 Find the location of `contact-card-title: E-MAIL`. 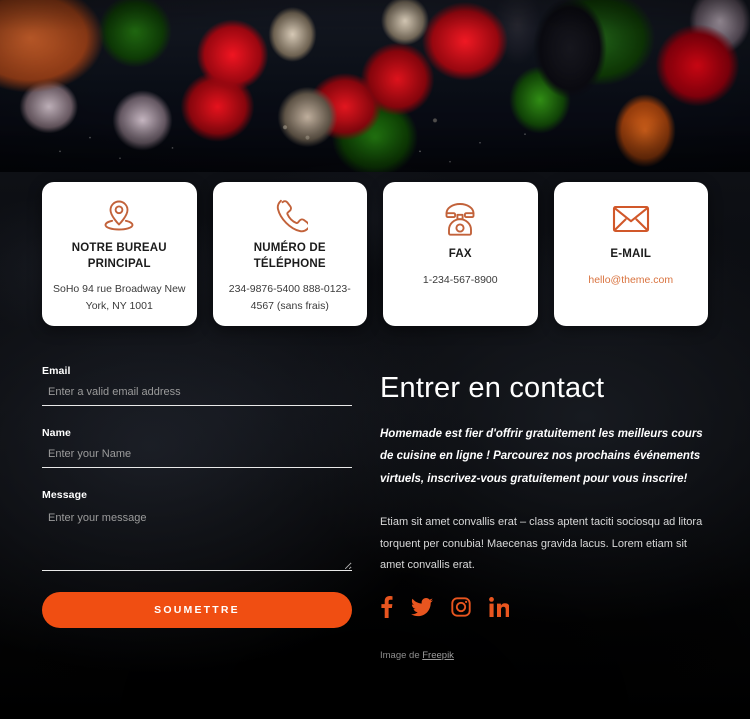

contact-card-title: E-MAIL is located at coordinates (631, 254).